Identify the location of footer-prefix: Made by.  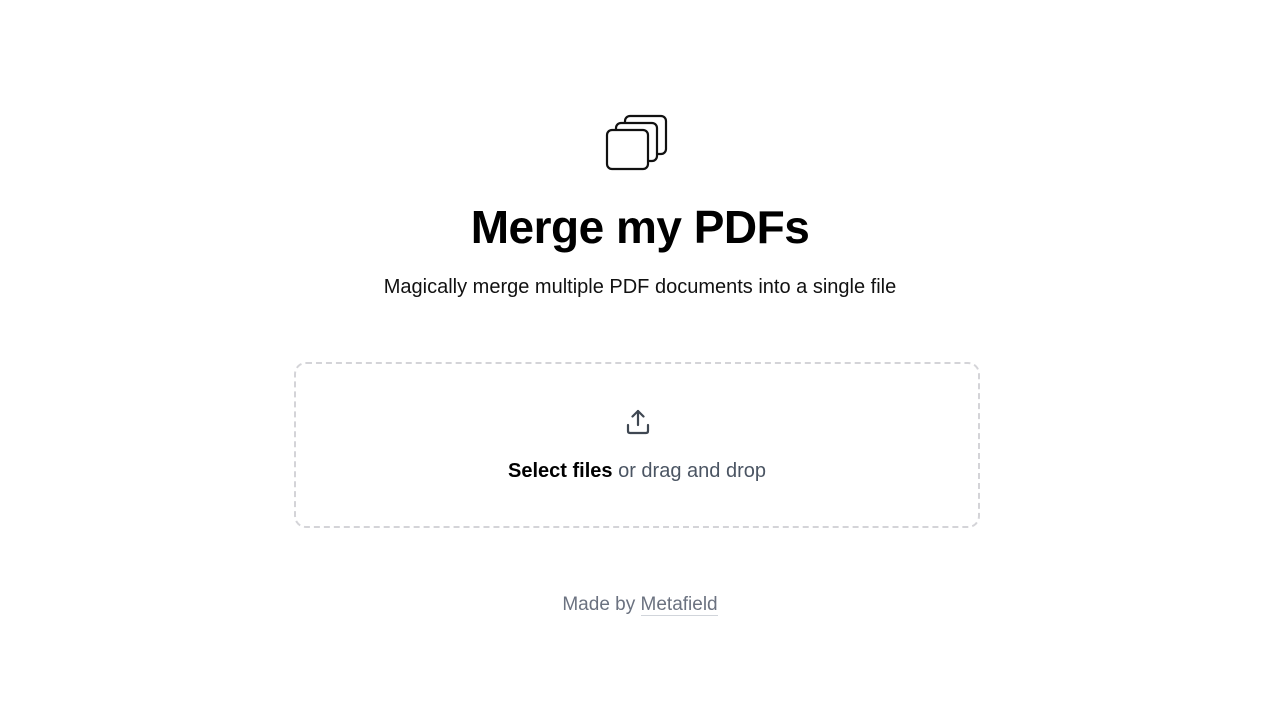
(601, 604).